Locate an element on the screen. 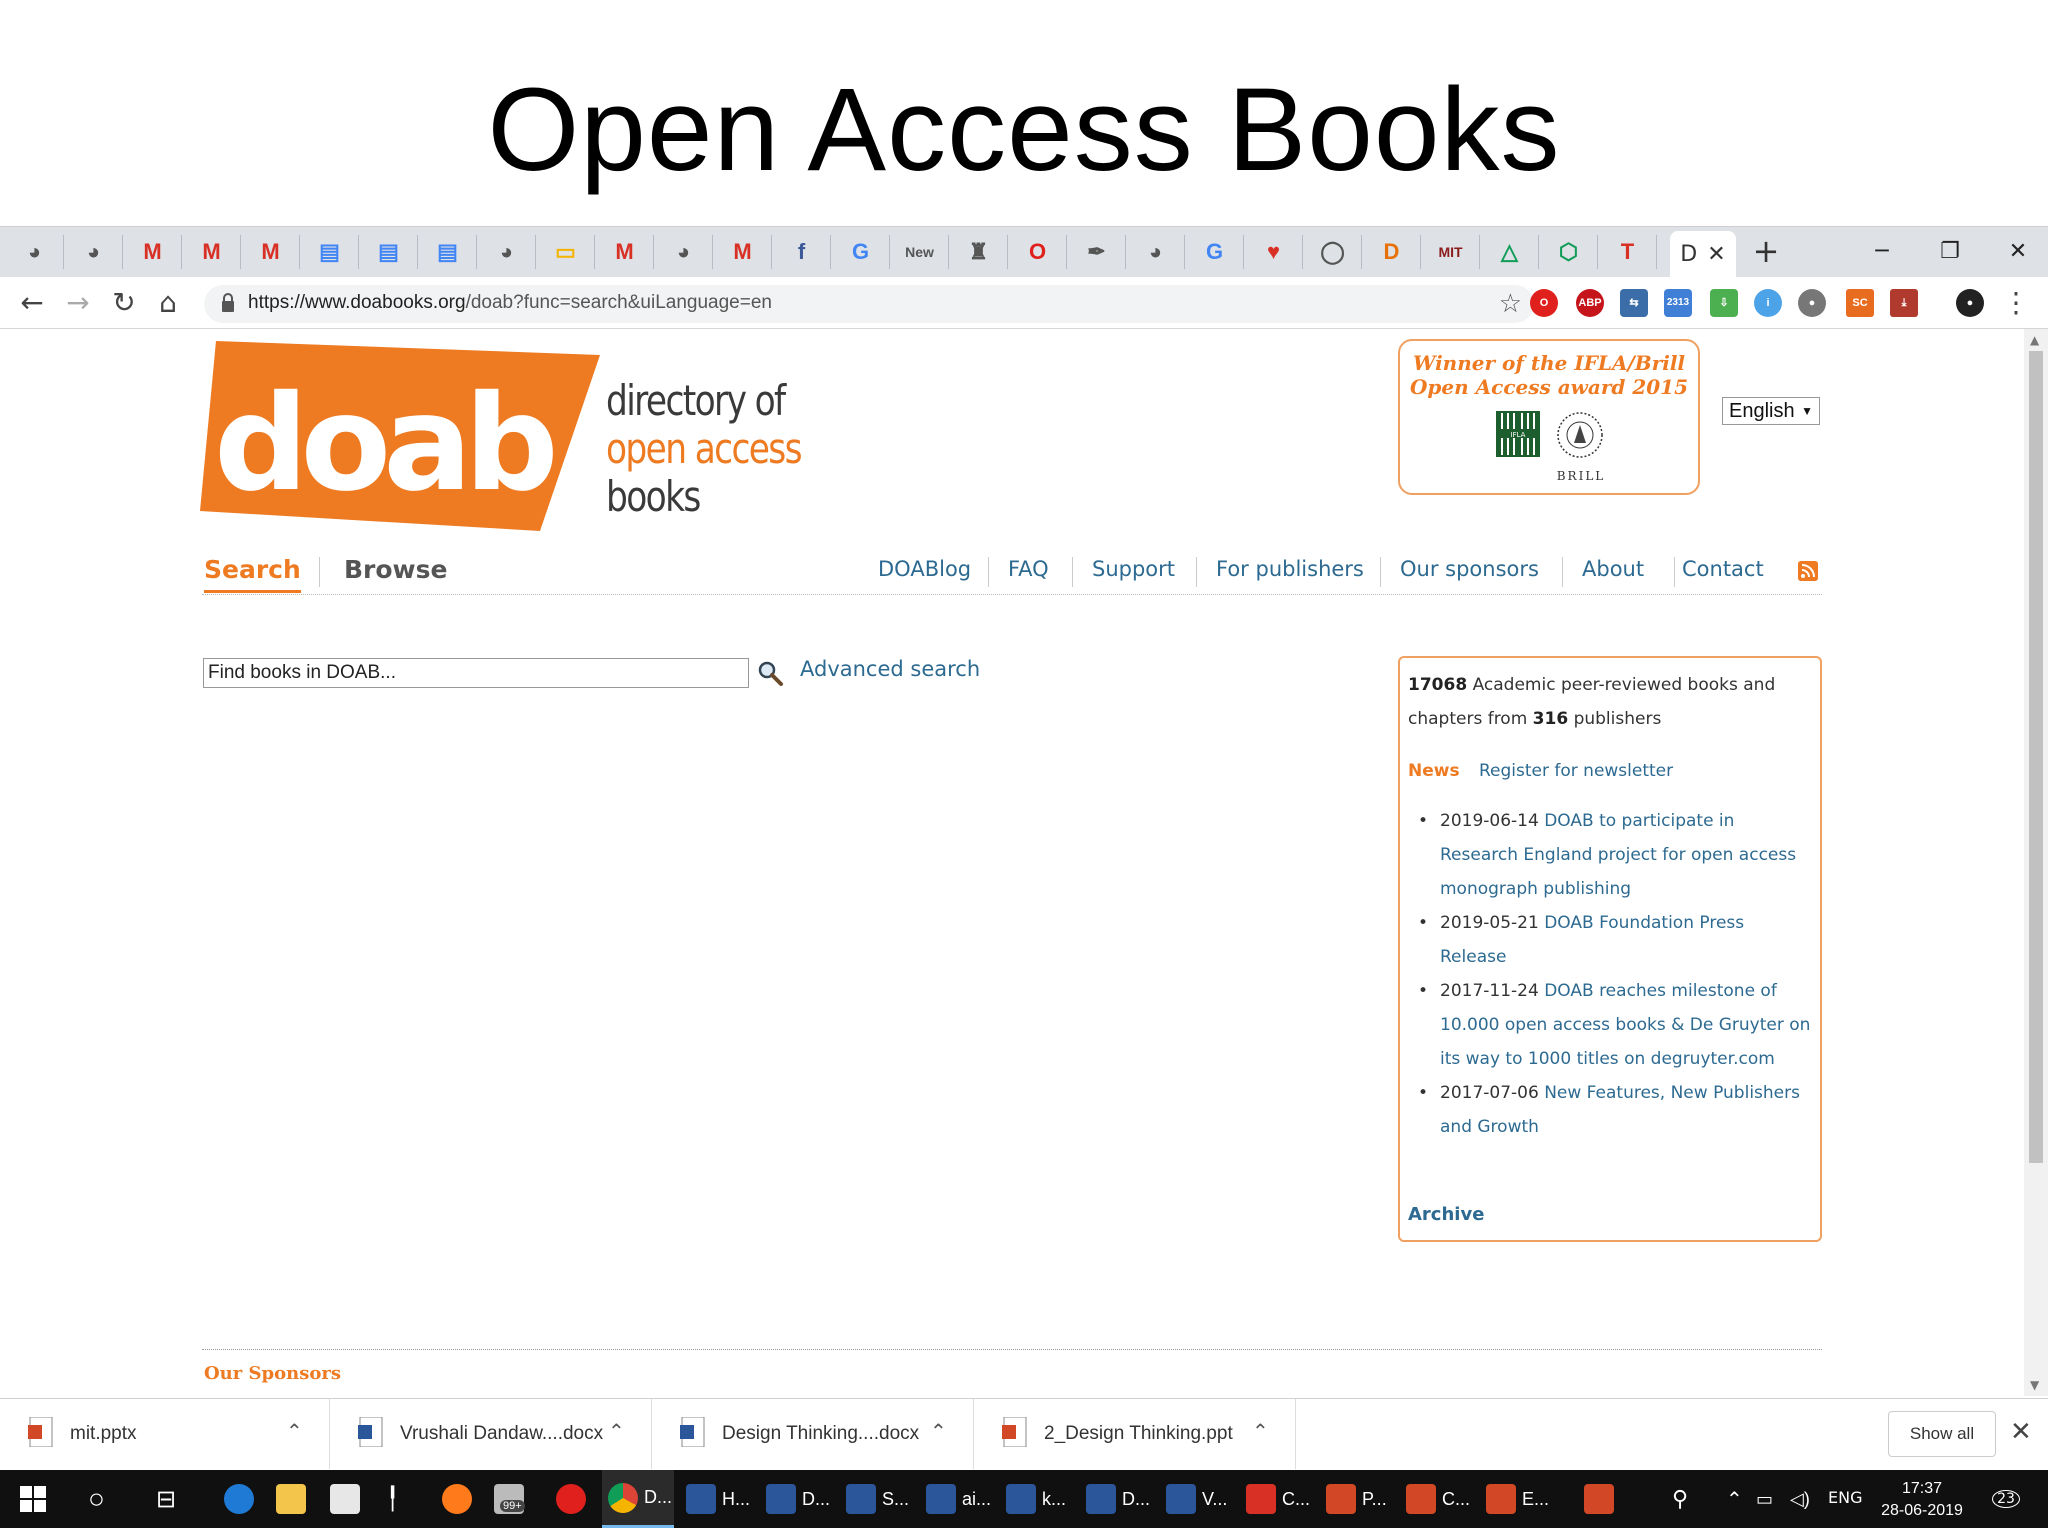  notification-center-icon: 23 is located at coordinates (2006, 1499).